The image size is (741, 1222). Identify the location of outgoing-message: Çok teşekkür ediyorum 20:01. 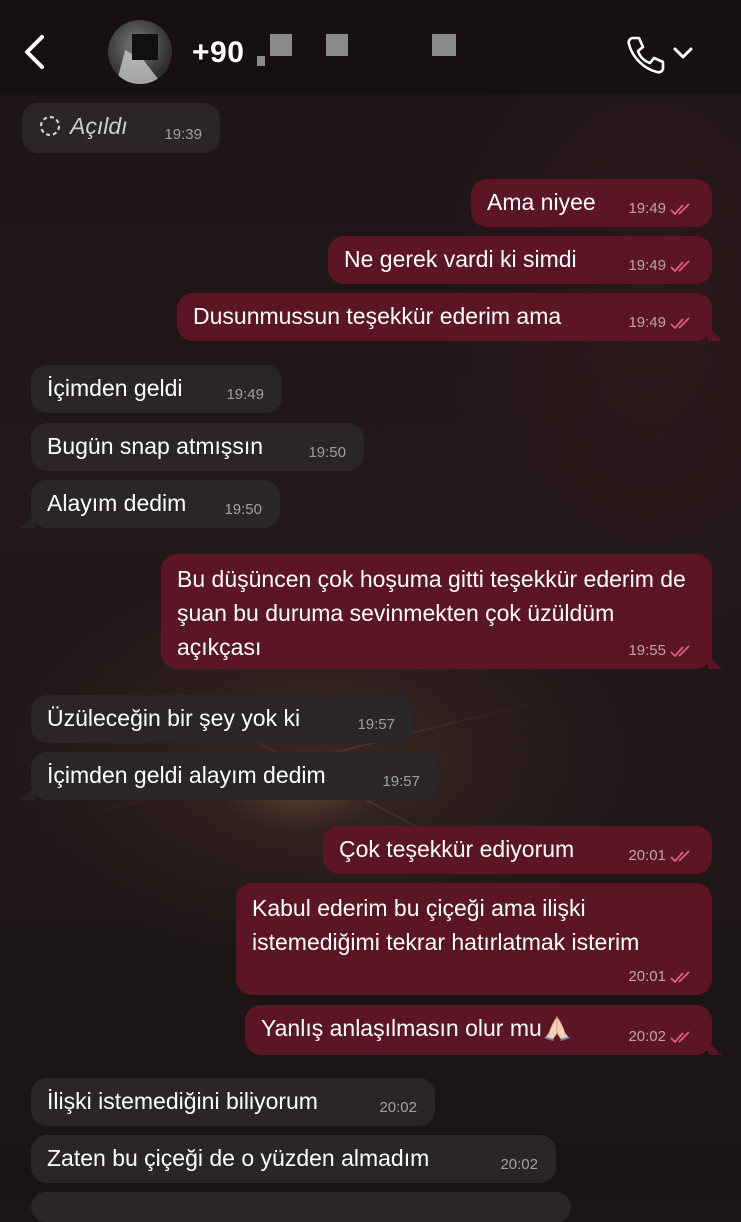
(517, 850).